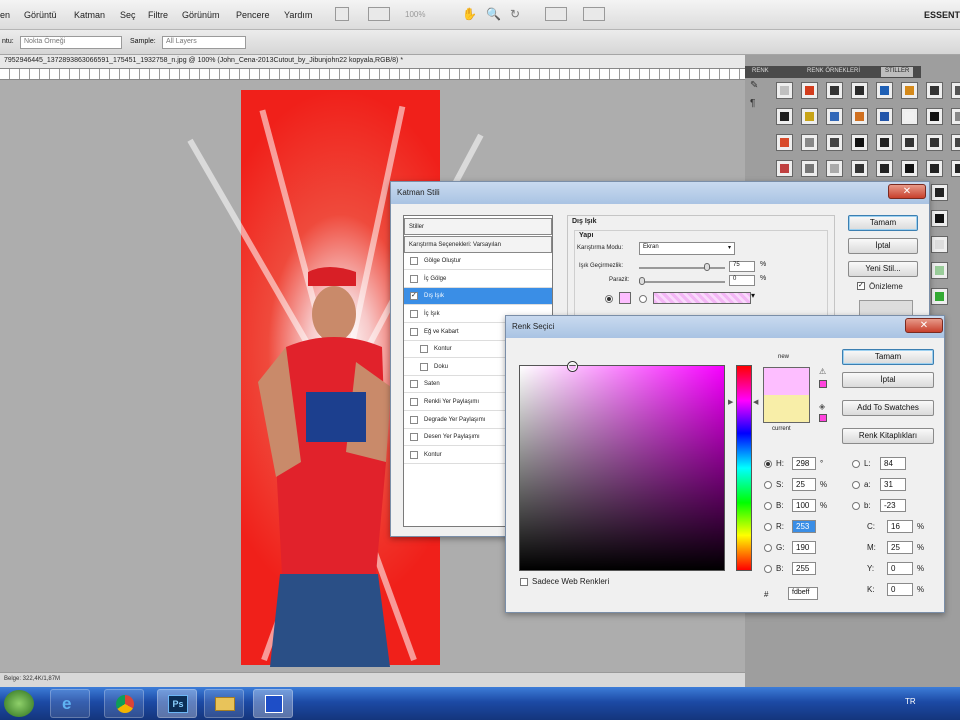 The width and height of the screenshot is (960, 720). Describe the element at coordinates (128, 15) in the screenshot. I see `menu-item: Seç` at that location.